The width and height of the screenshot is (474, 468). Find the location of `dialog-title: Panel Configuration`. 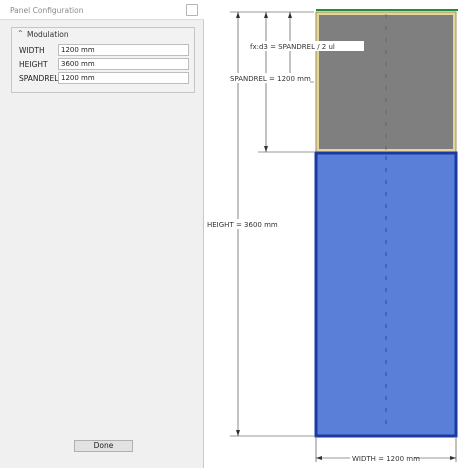

dialog-title: Panel Configuration is located at coordinates (47, 10).